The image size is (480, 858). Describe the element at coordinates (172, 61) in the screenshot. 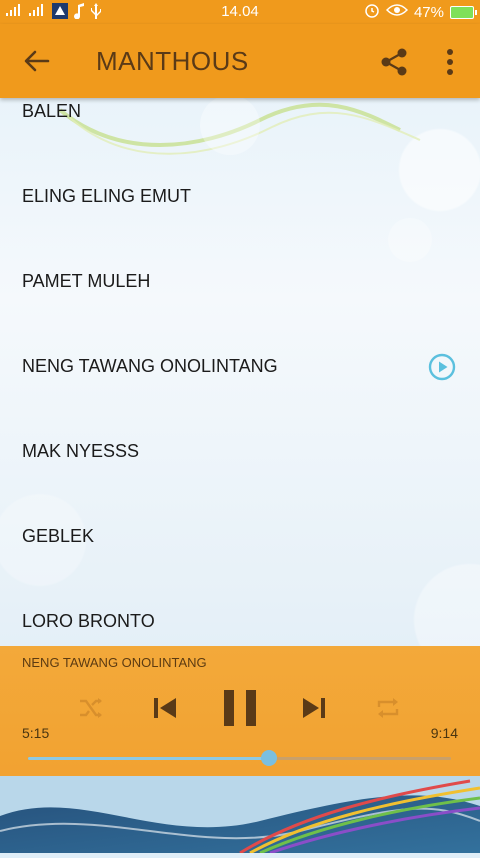

I see `page-title: MANTHOUS` at that location.